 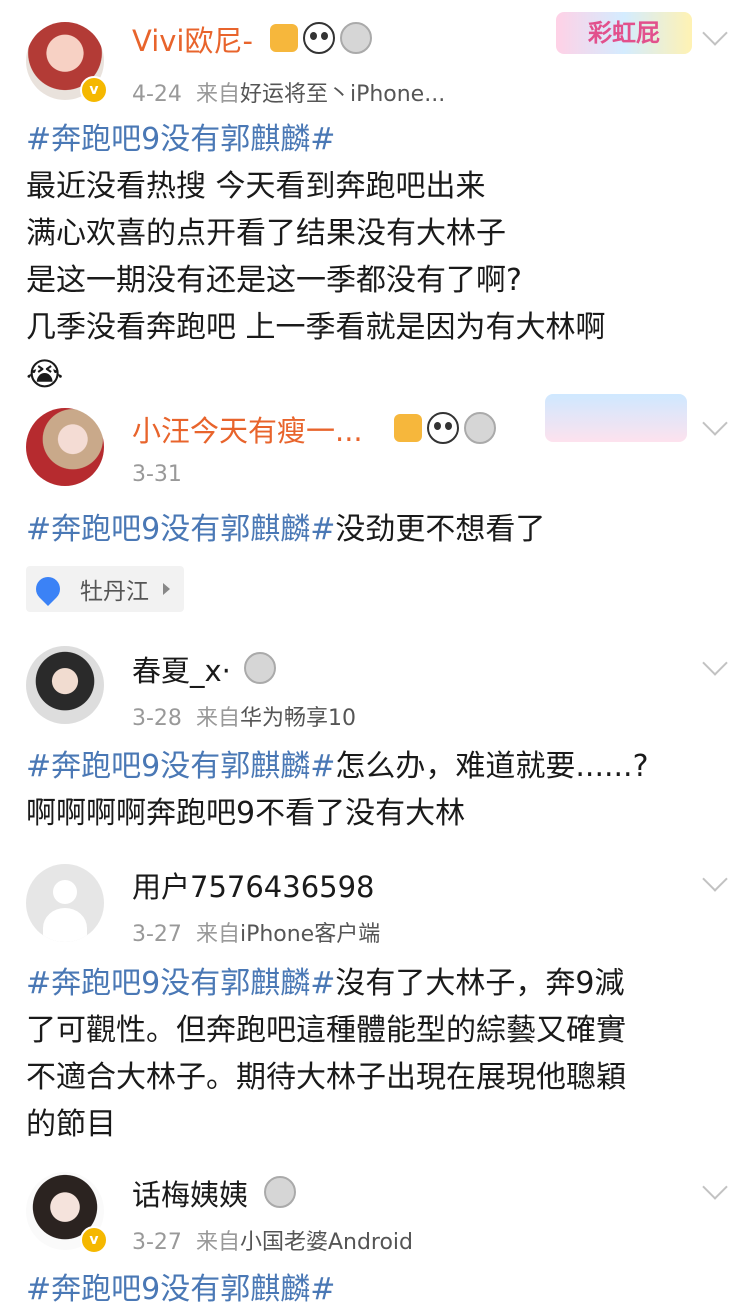 What do you see at coordinates (190, 1193) in the screenshot?
I see `username: 话梅姨姨` at bounding box center [190, 1193].